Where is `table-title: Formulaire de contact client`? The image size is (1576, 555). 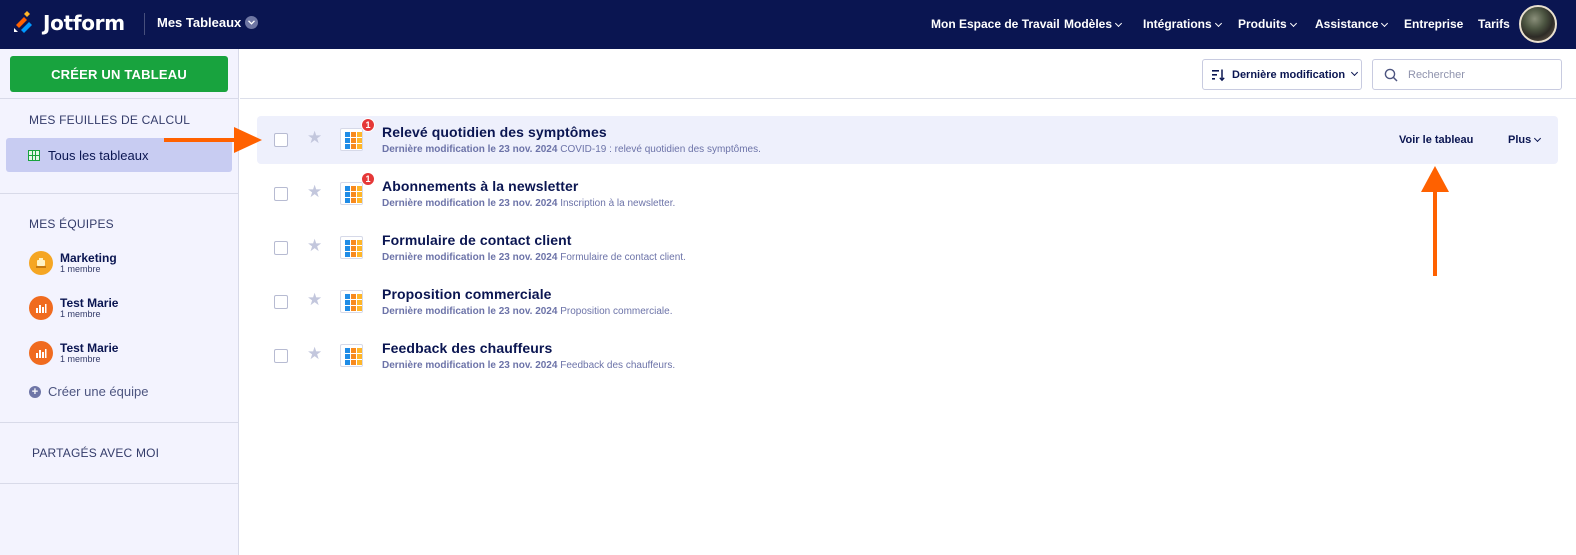 table-title: Formulaire de contact client is located at coordinates (477, 240).